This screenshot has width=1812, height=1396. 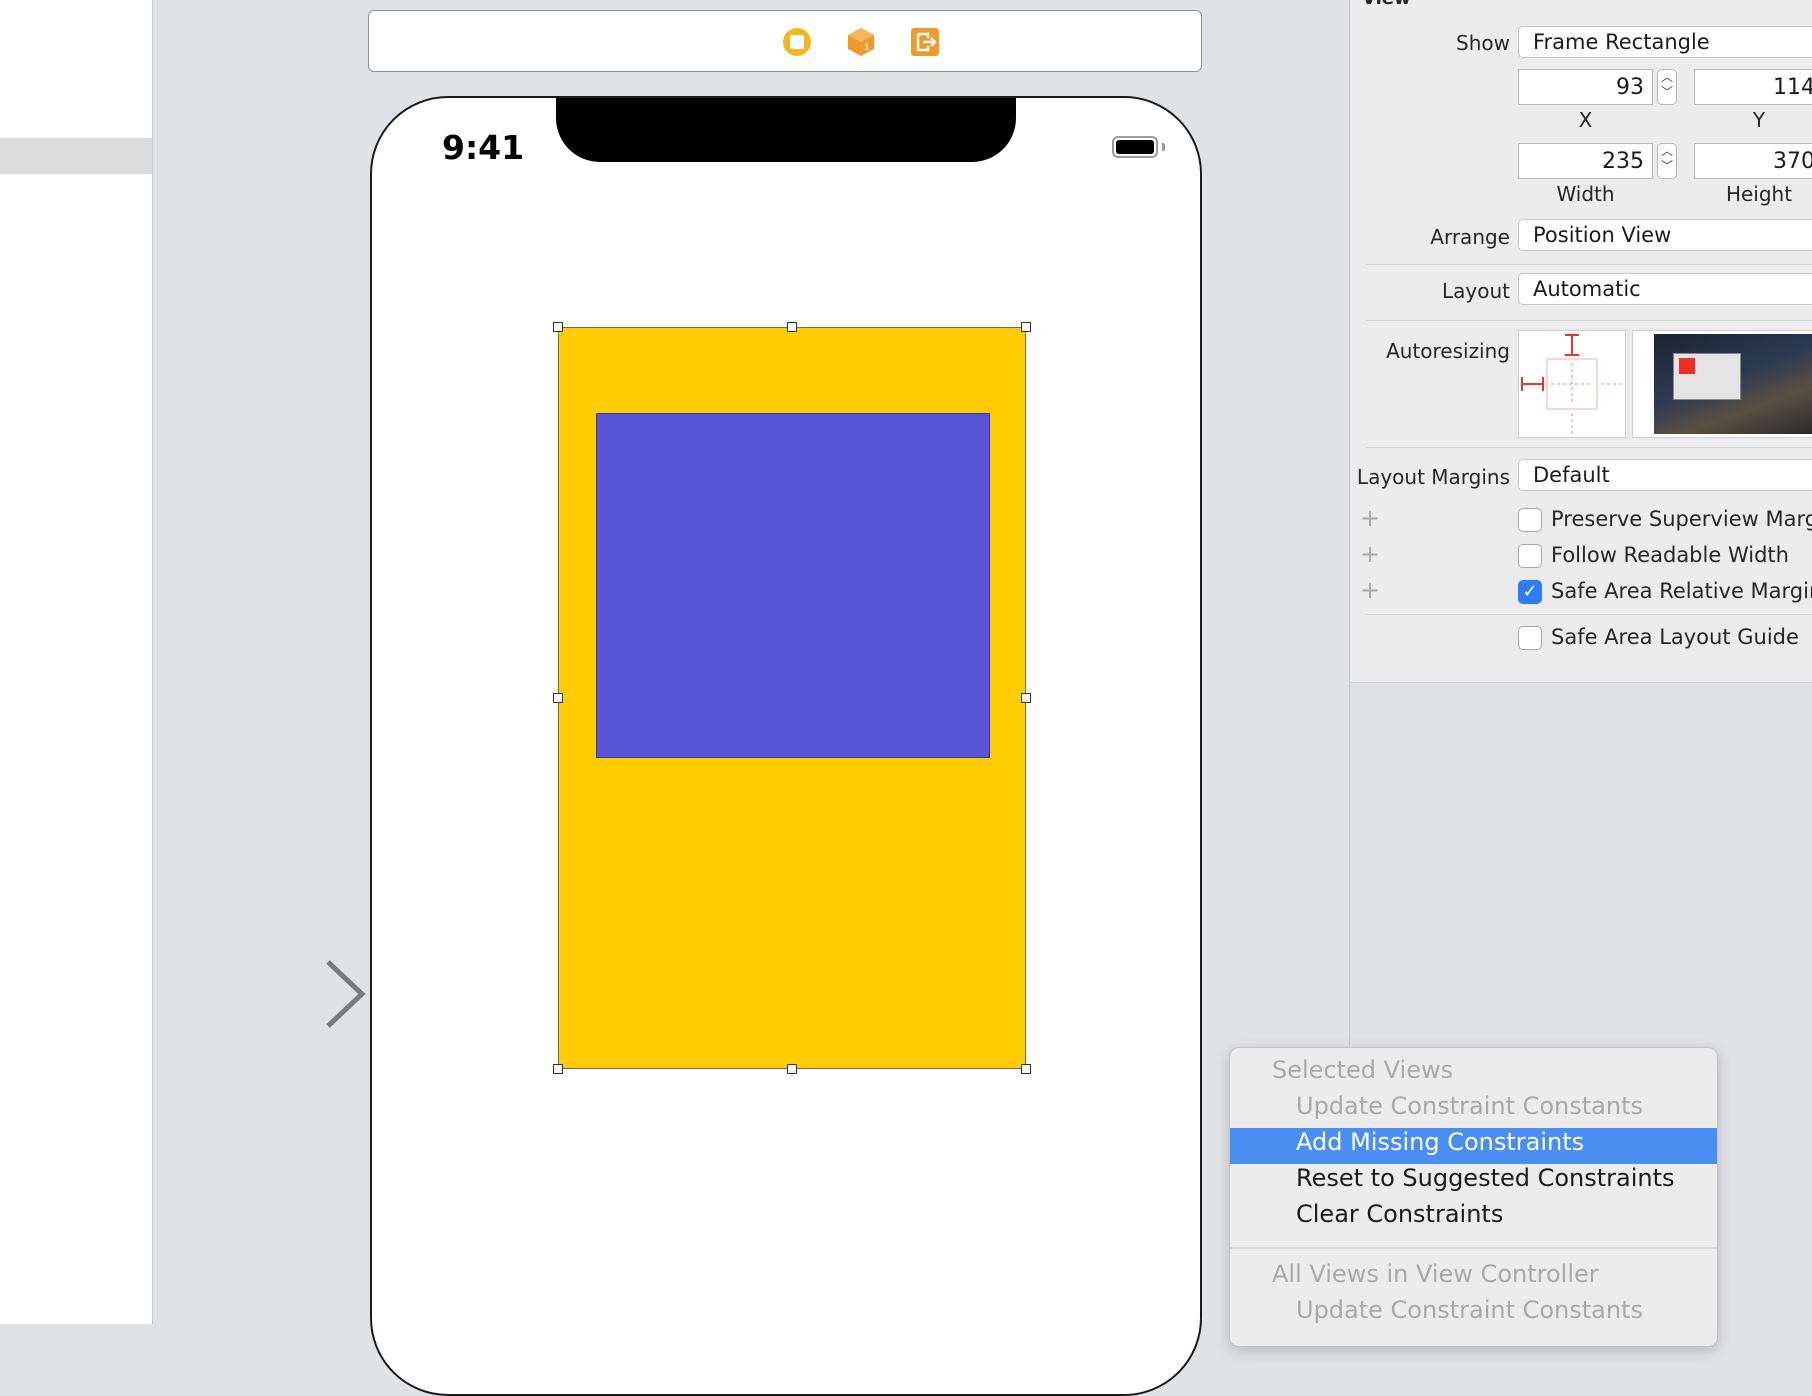 I want to click on arrange-label: Arrange, so click(x=1470, y=237).